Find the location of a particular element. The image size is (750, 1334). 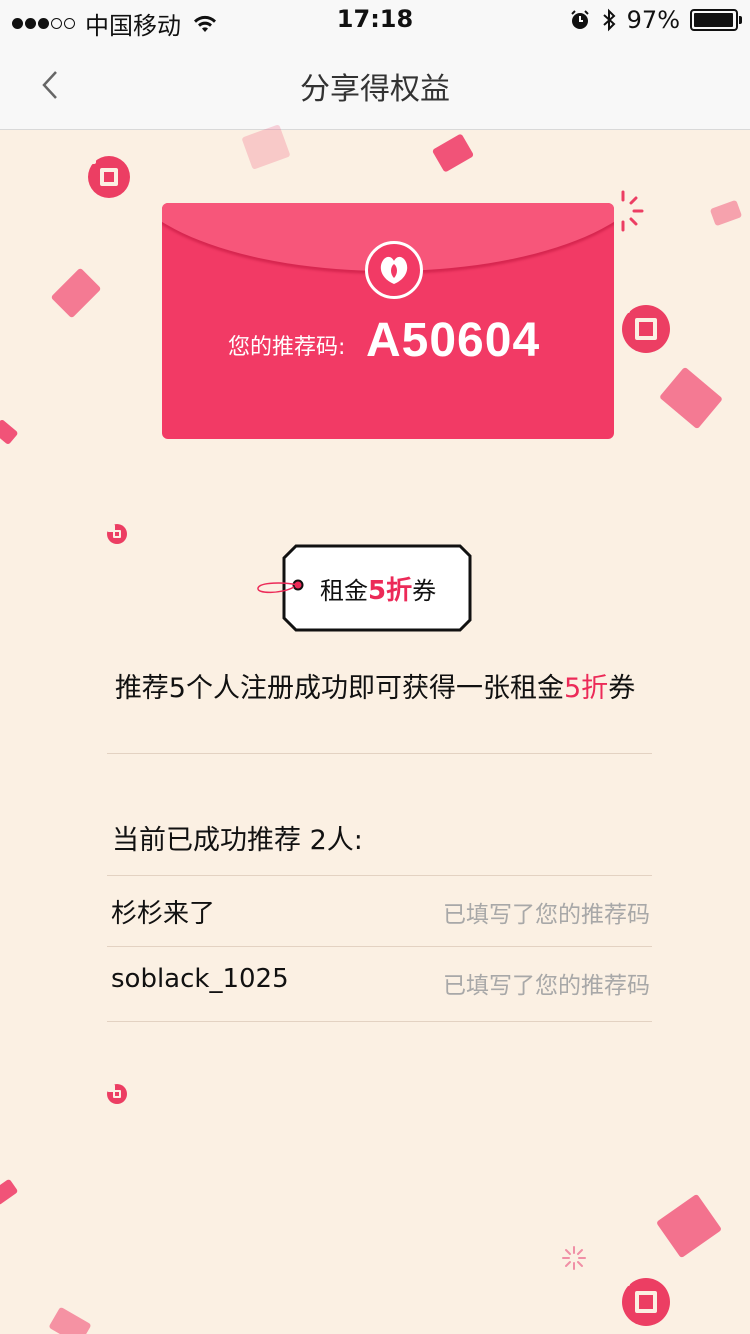

battery-icon is located at coordinates (716, 20).